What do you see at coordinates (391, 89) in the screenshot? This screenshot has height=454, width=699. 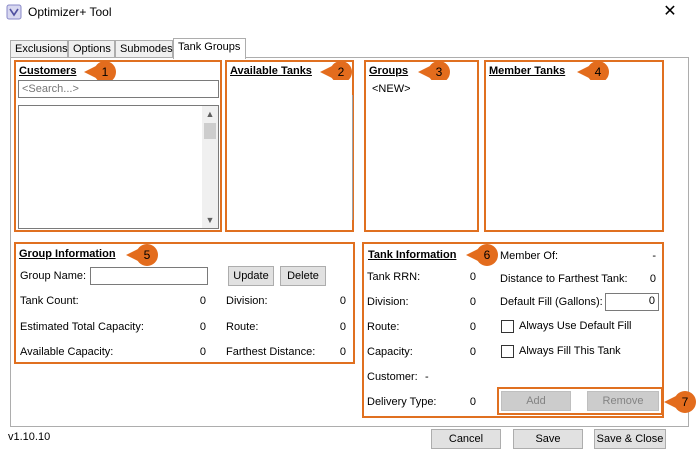 I see `list-item: <NEW>` at bounding box center [391, 89].